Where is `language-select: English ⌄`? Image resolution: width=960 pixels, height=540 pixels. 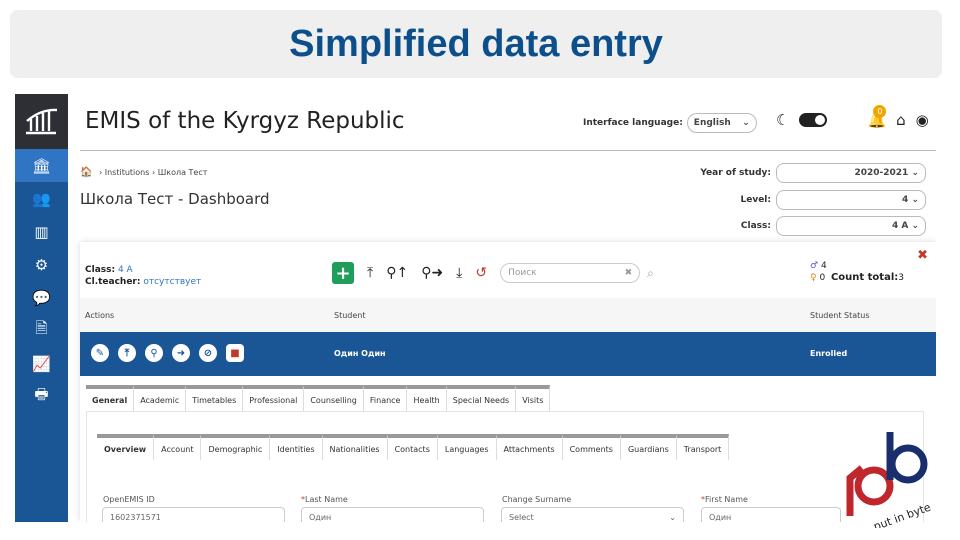 language-select: English ⌄ is located at coordinates (721, 123).